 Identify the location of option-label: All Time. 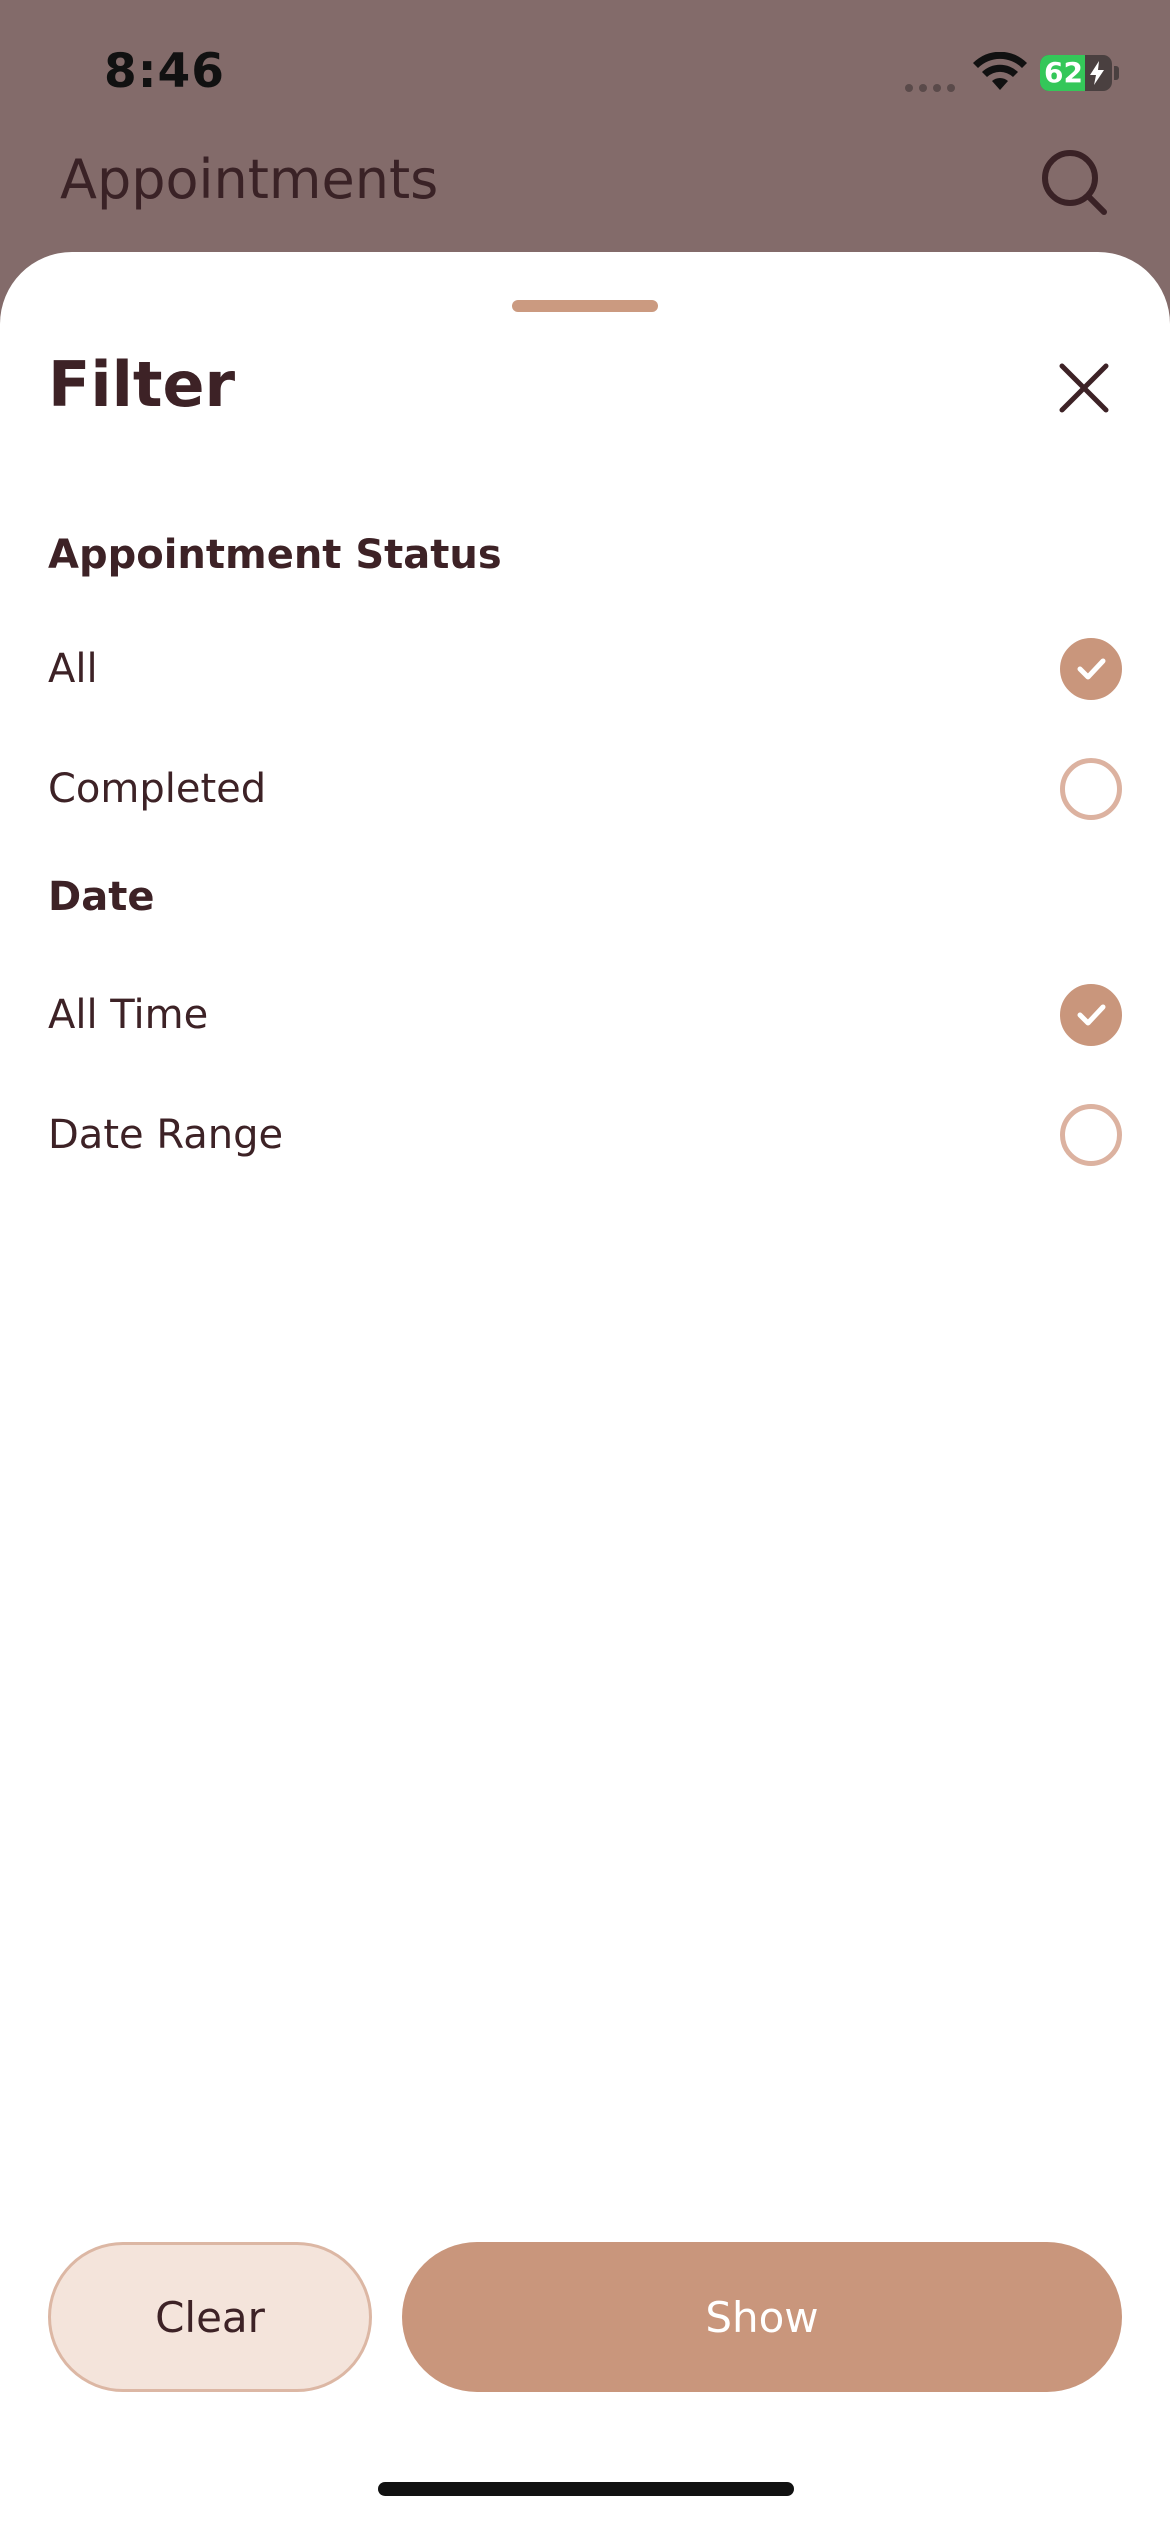
(128, 1015).